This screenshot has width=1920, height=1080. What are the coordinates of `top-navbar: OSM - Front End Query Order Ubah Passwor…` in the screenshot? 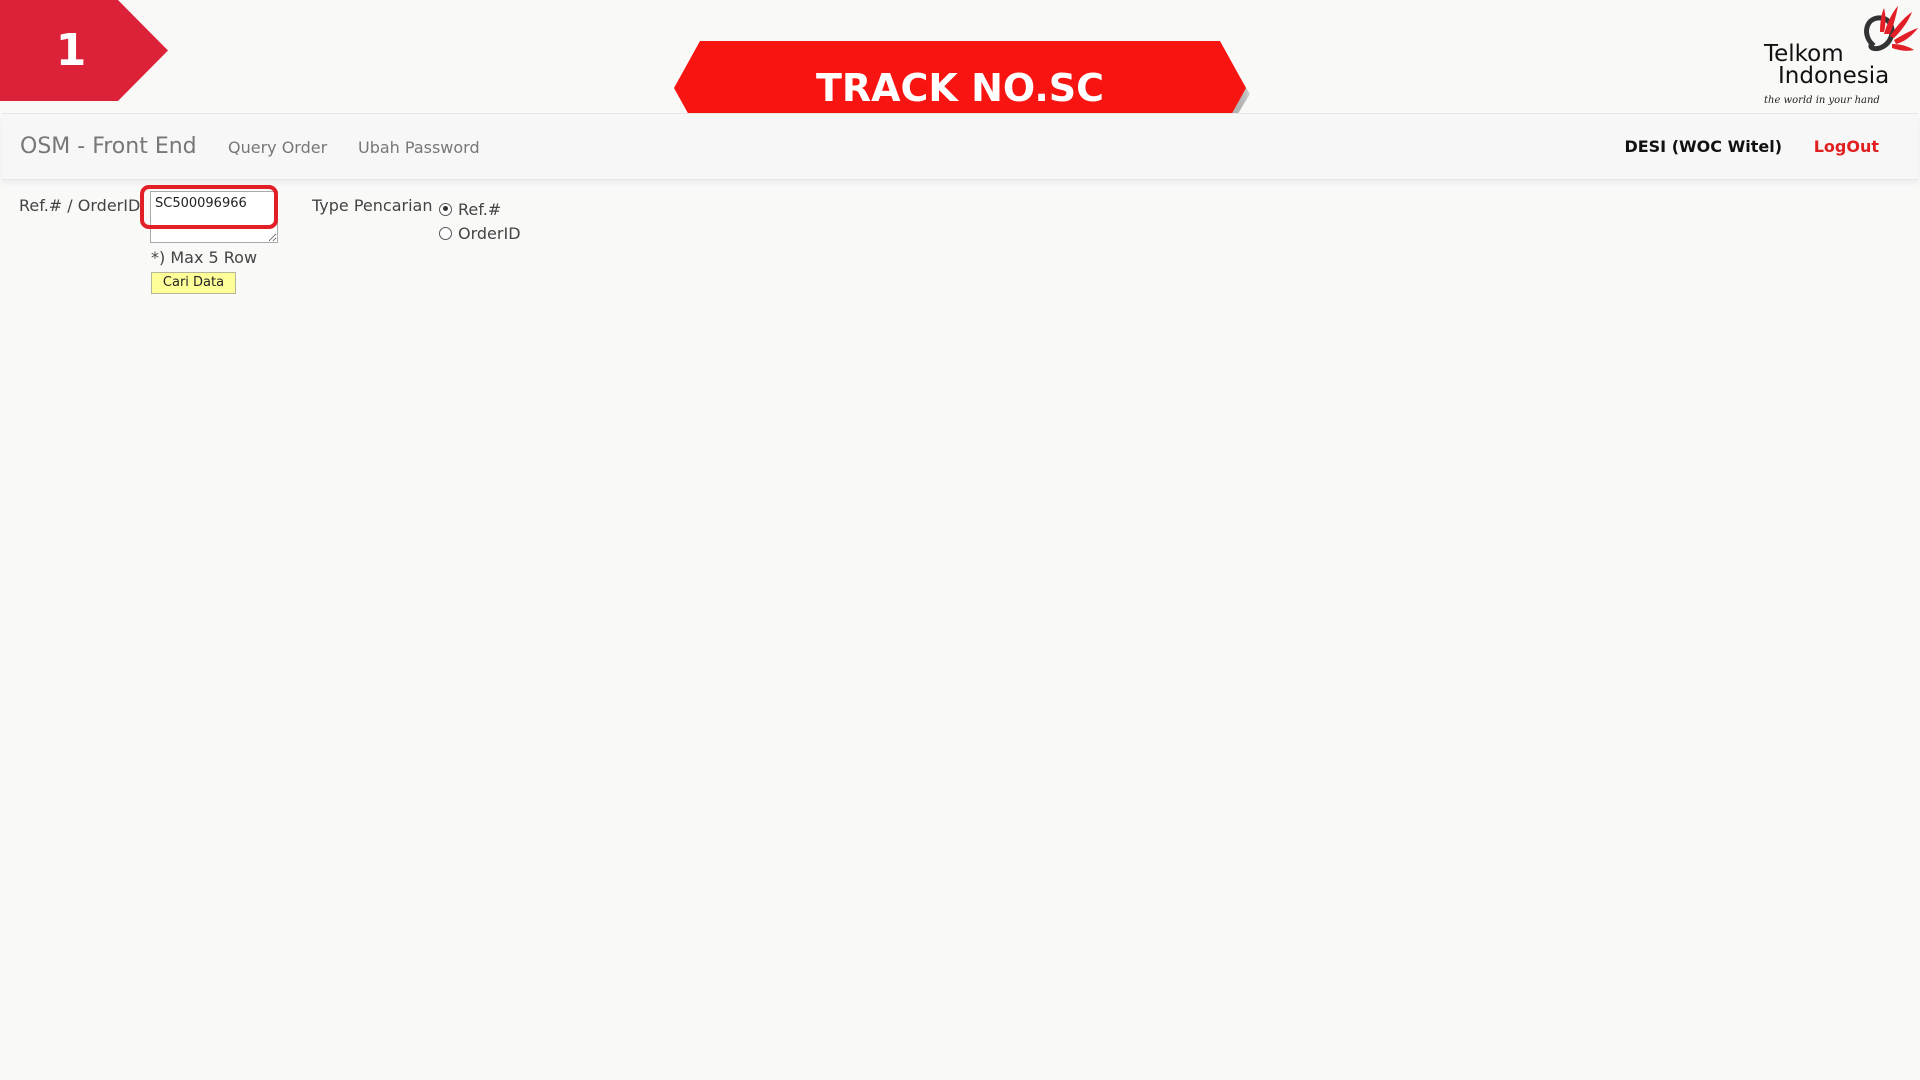 It's located at (960, 146).